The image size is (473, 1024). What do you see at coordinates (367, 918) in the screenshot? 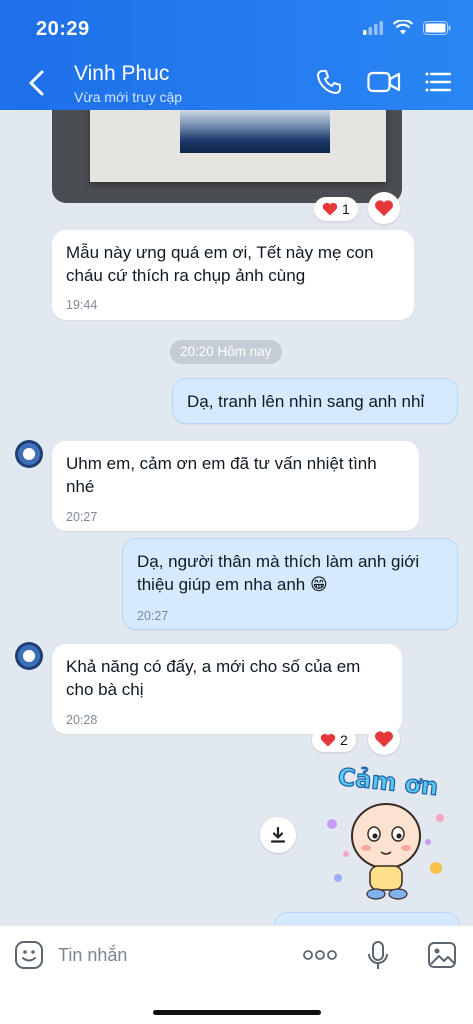
I see `message-bubble-outgoing` at bounding box center [367, 918].